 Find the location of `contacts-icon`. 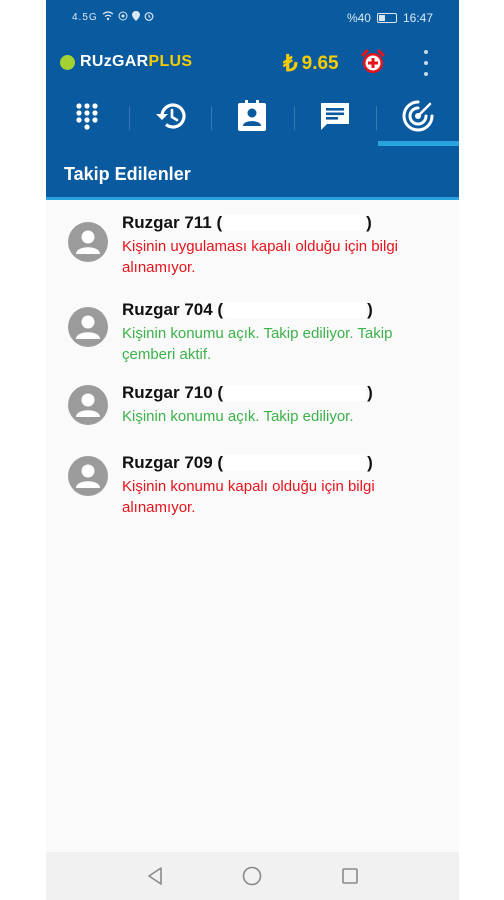

contacts-icon is located at coordinates (252, 118).